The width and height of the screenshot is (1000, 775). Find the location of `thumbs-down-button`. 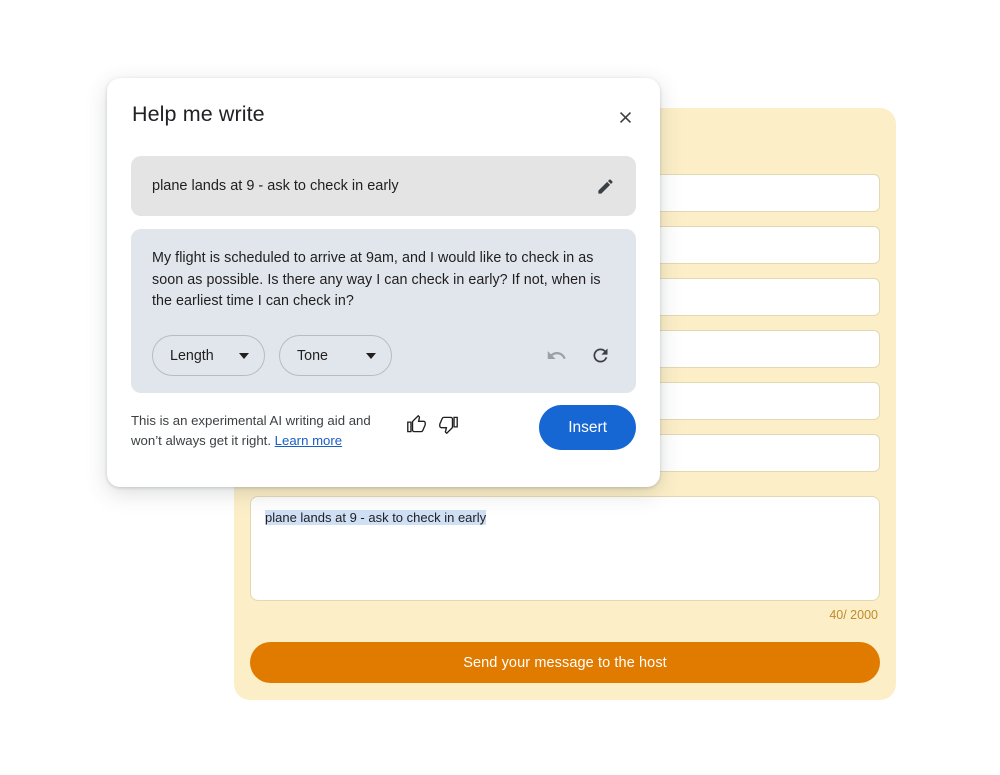

thumbs-down-button is located at coordinates (448, 424).